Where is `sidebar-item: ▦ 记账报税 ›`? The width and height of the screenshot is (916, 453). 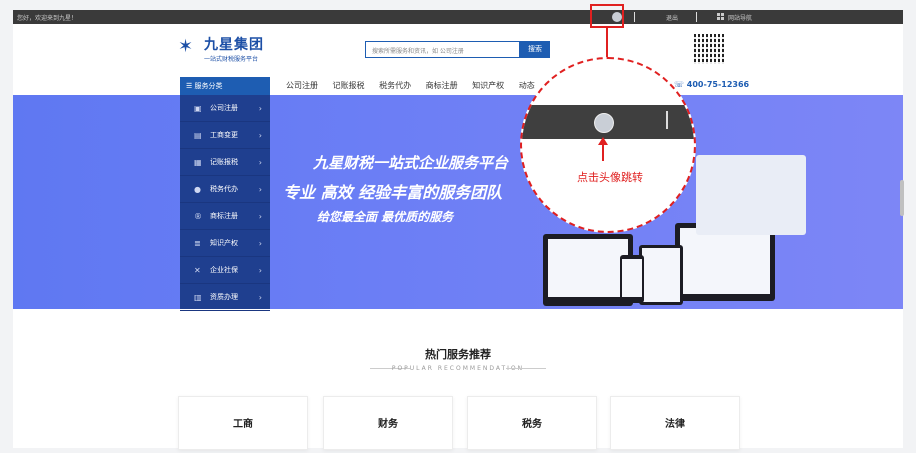
sidebar-item: ▦ 记账报税 › is located at coordinates (225, 162).